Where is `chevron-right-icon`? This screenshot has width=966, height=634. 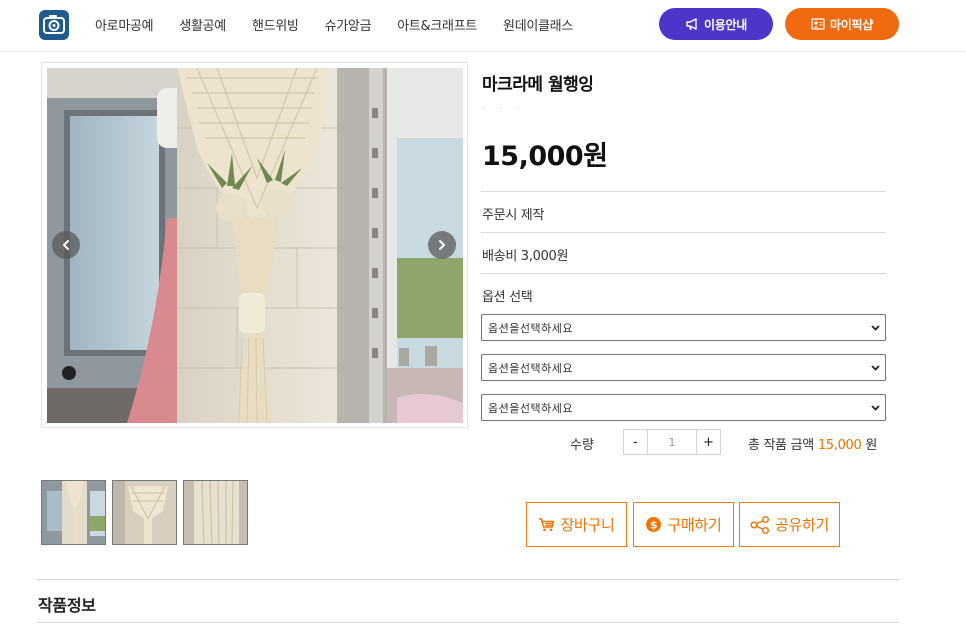
chevron-right-icon is located at coordinates (442, 245).